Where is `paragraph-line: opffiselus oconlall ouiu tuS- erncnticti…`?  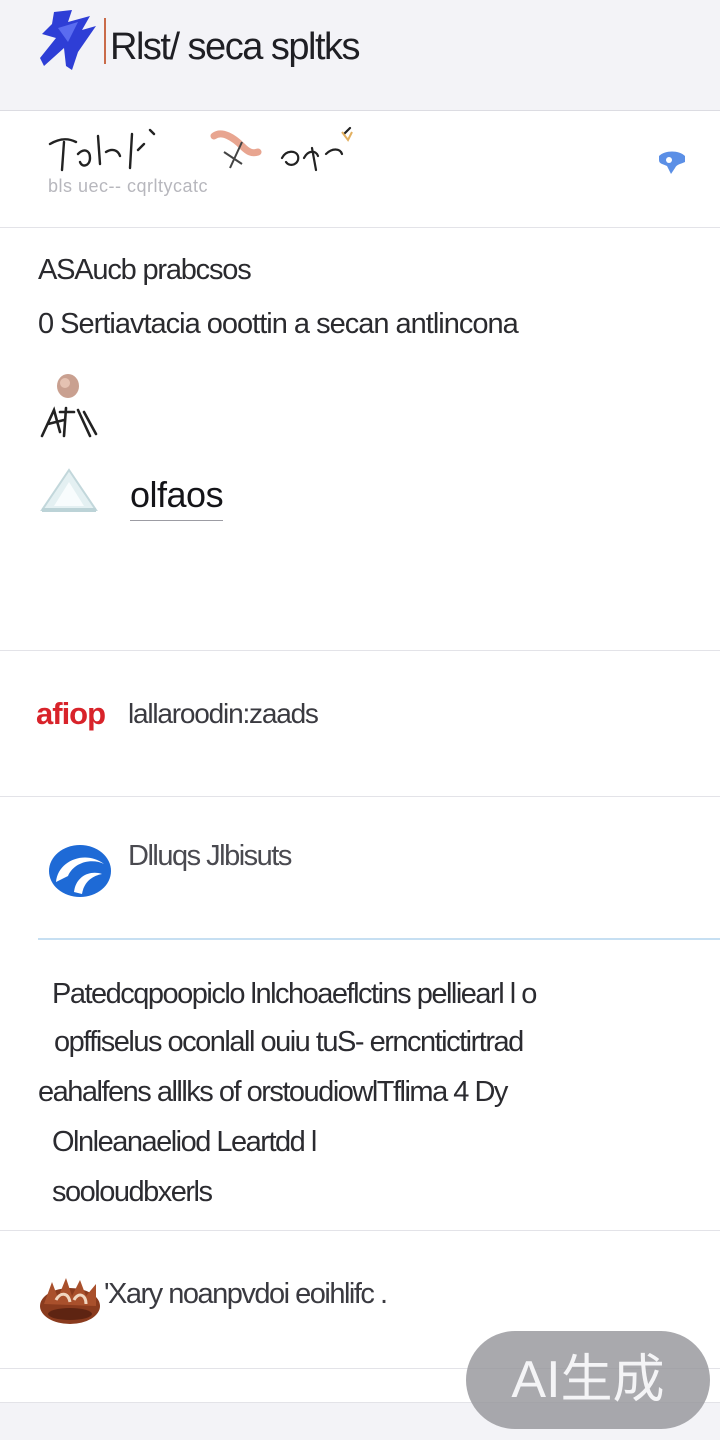
paragraph-line: opffiselus oconlall ouiu tuS- erncnticti… is located at coordinates (289, 1042).